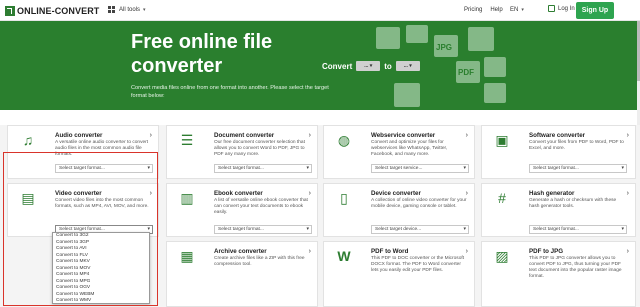 This screenshot has height=307, width=640. I want to click on card-title: Device converter, so click(396, 193).